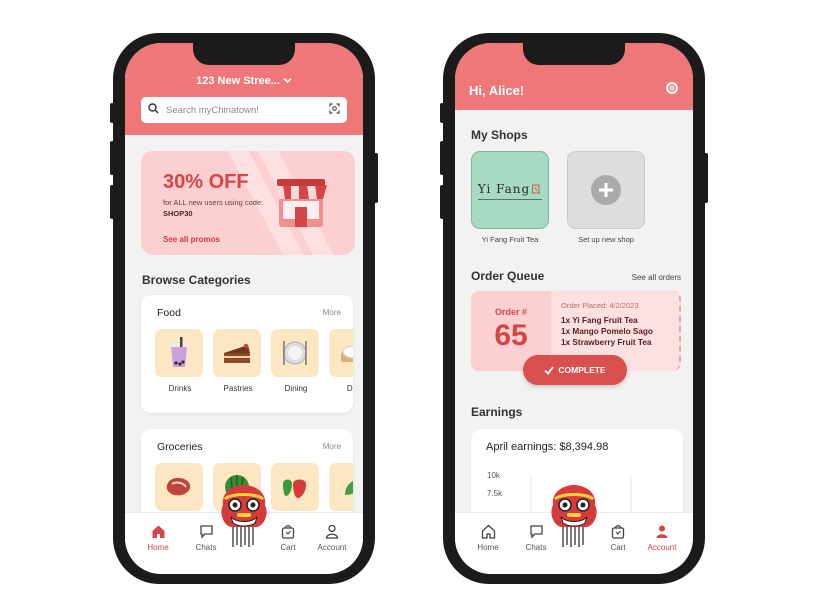  I want to click on scan-icon, so click(334, 110).